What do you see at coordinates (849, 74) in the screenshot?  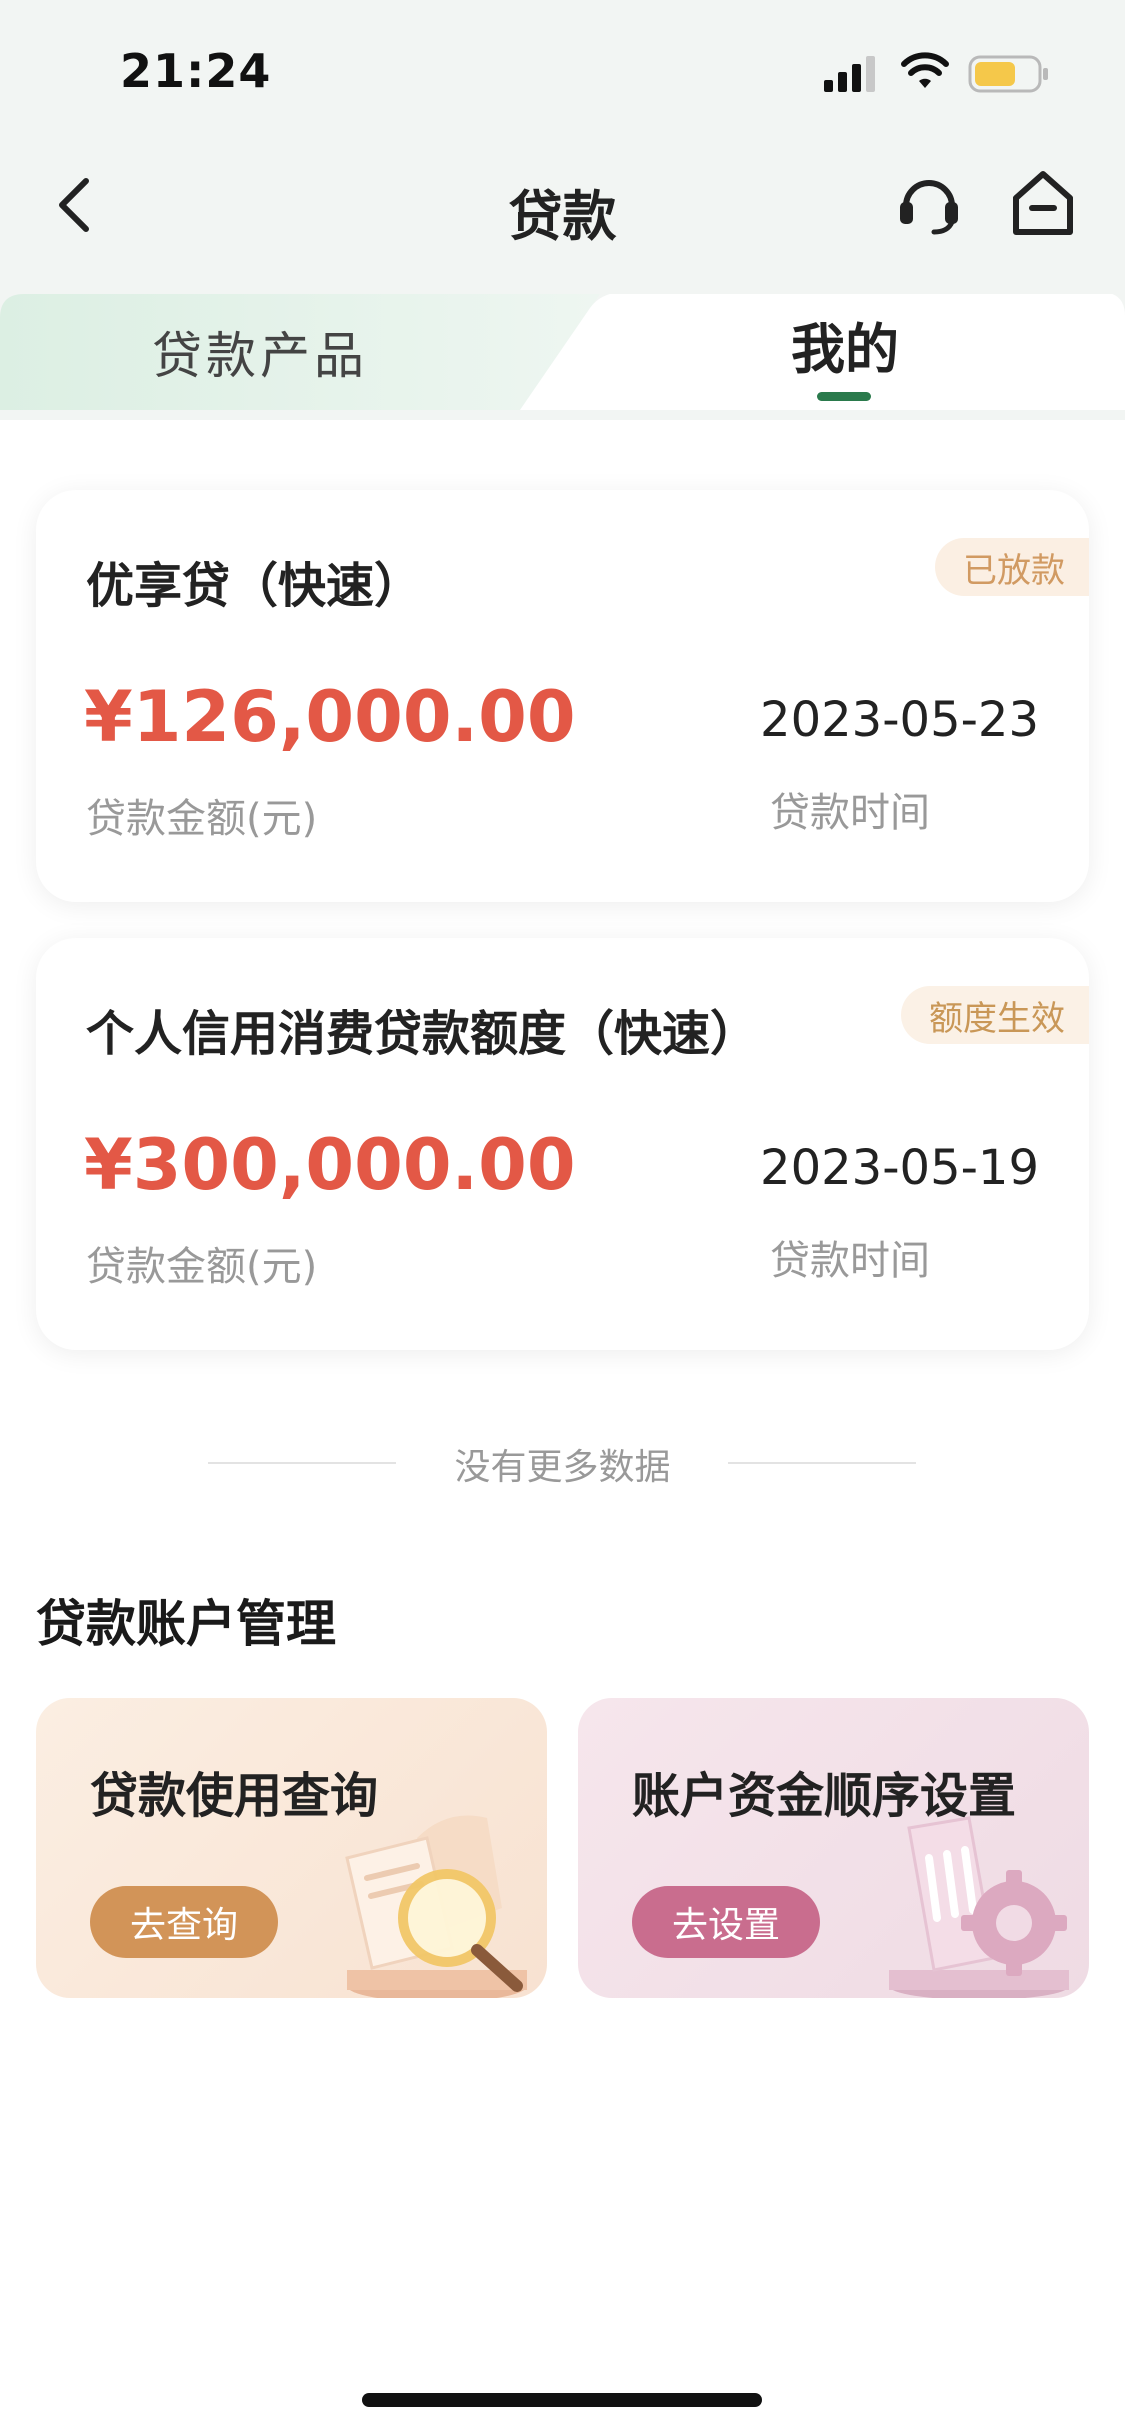 I see `cellular-signal-icon` at bounding box center [849, 74].